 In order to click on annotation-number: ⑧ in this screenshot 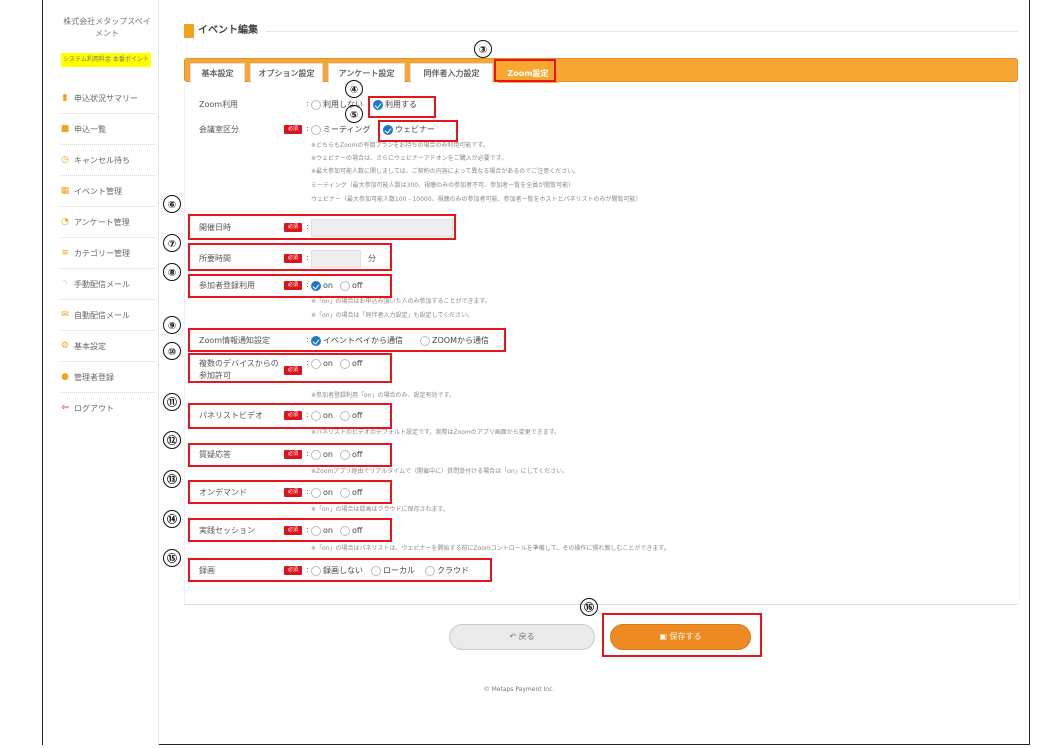, I will do `click(172, 272)`.